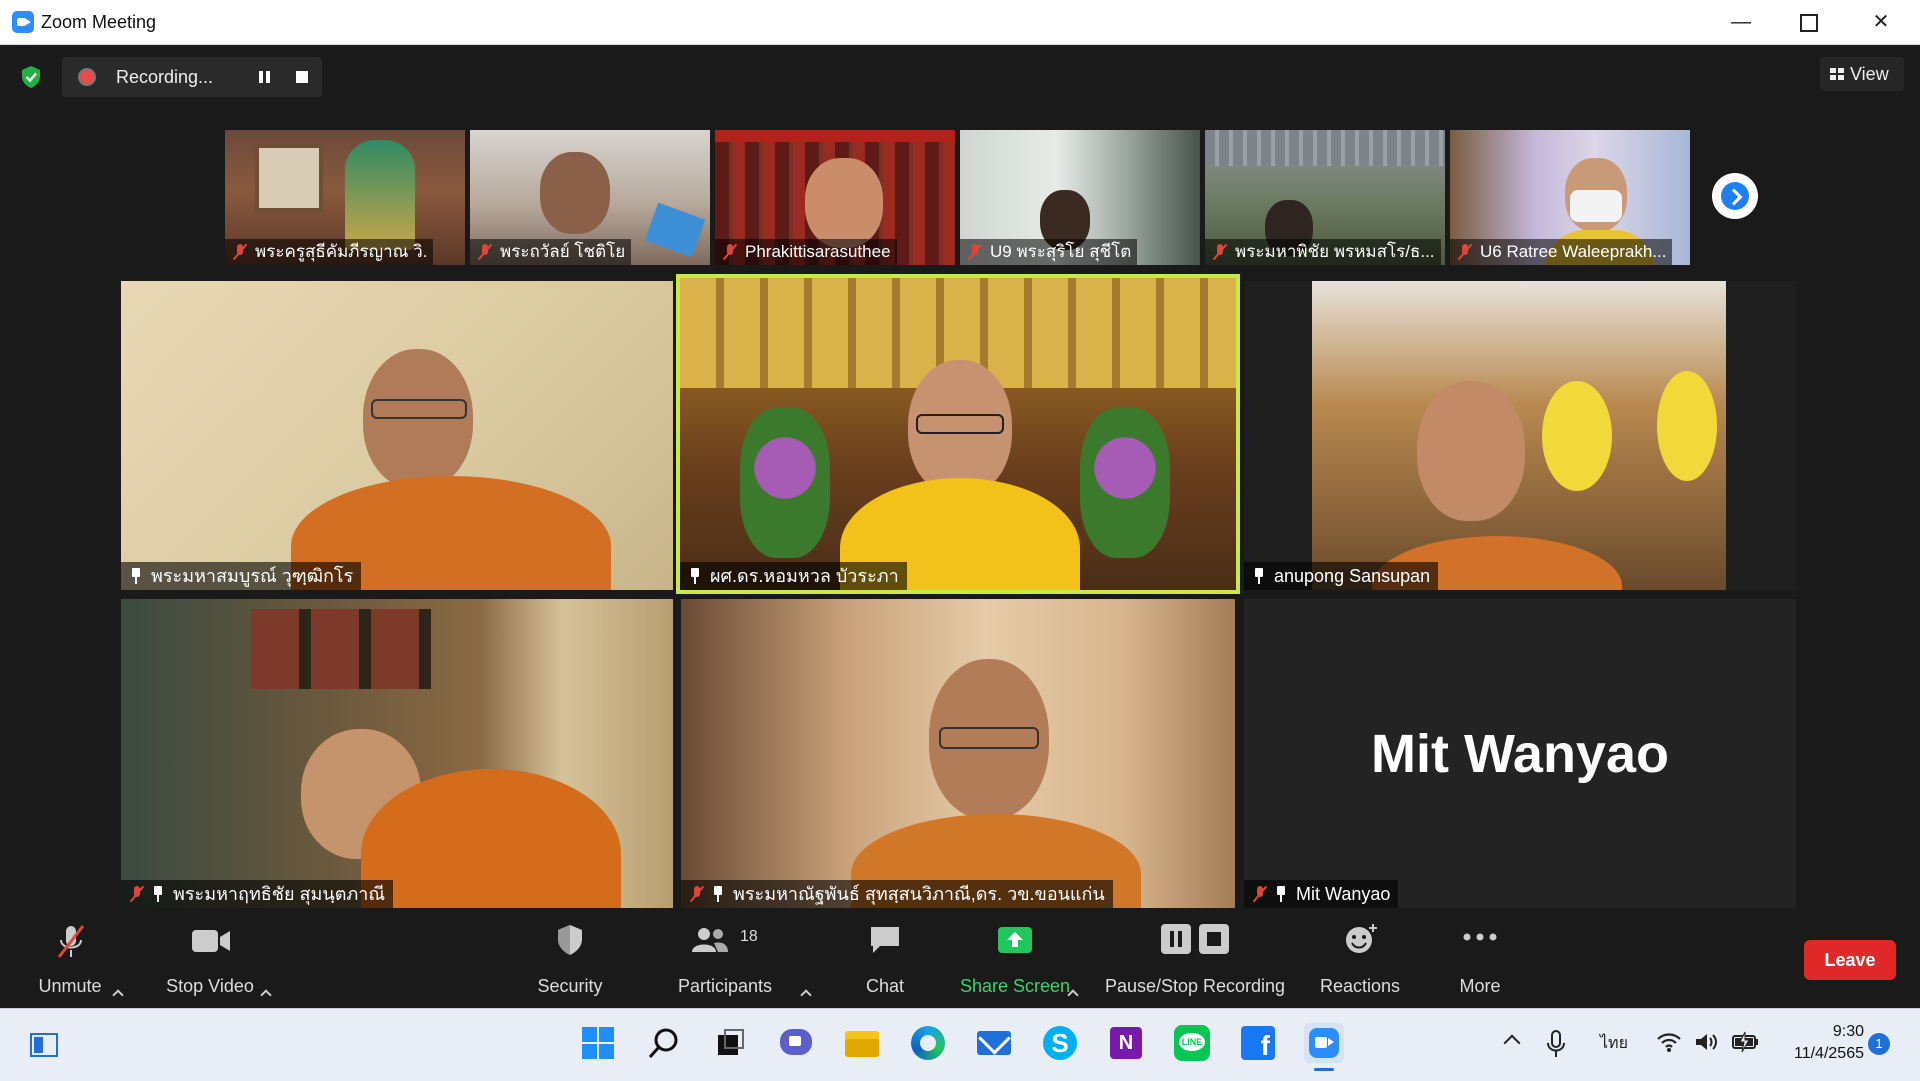 This screenshot has width=1920, height=1081. I want to click on tile-name: ผศ.ดร.หอมหวล บัวระภา, so click(793, 576).